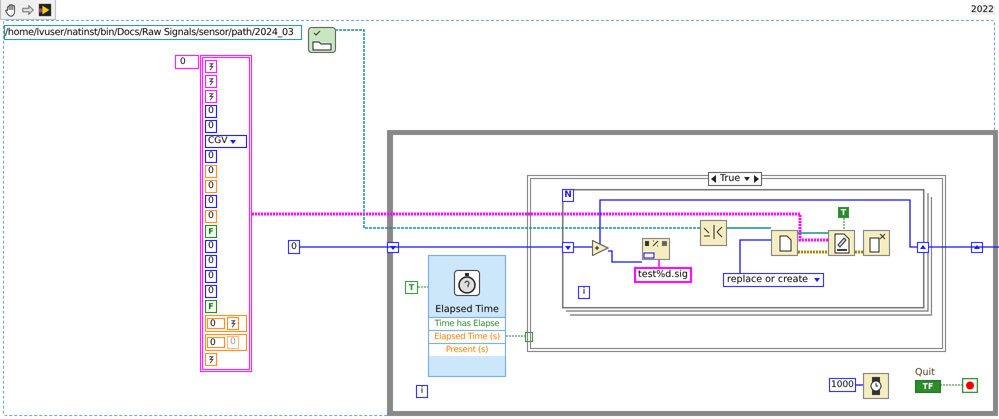 This screenshot has width=999, height=419. Describe the element at coordinates (663, 275) in the screenshot. I see `string-constant: test%d.sig` at that location.